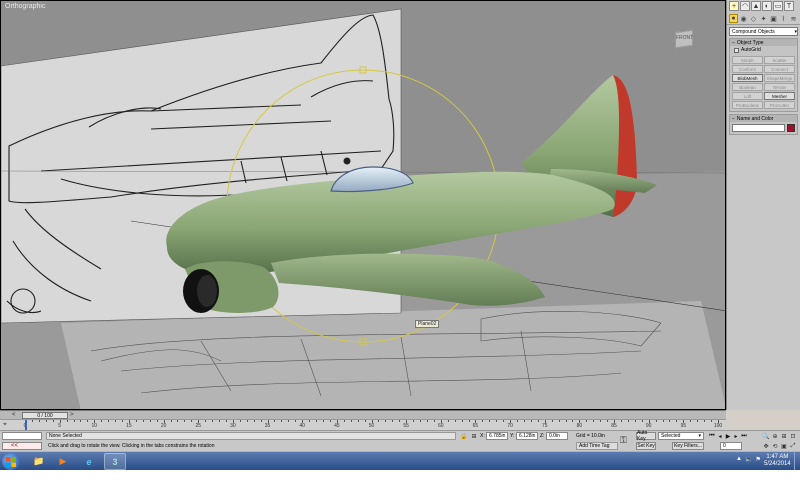 This screenshot has height=500, width=800. I want to click on terrain-button: Terrain, so click(779, 87).